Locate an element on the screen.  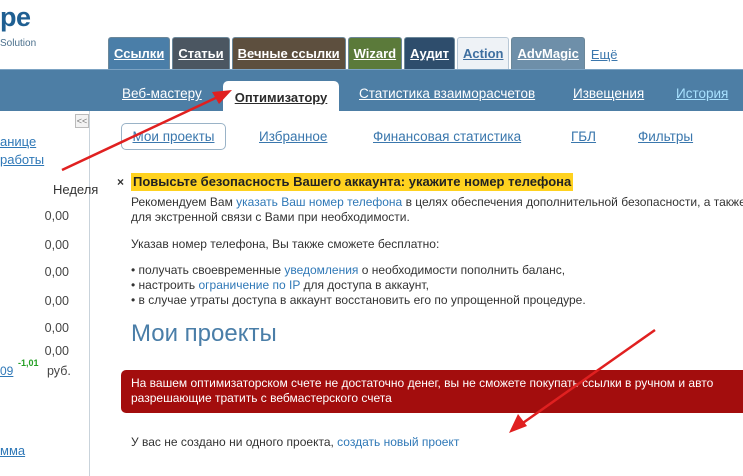
subnav-finance: Финансовая статистика is located at coordinates (447, 136).